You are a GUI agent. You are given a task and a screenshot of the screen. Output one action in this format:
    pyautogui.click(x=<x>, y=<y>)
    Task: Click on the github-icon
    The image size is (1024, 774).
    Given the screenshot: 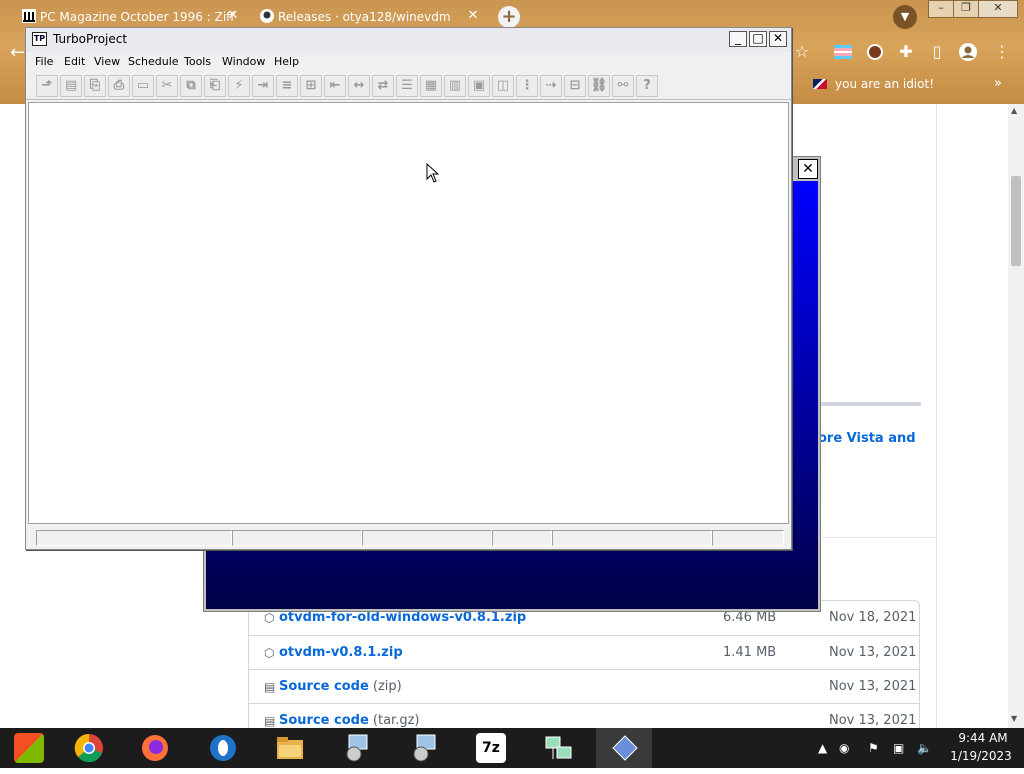 What is the action you would take?
    pyautogui.click(x=267, y=16)
    